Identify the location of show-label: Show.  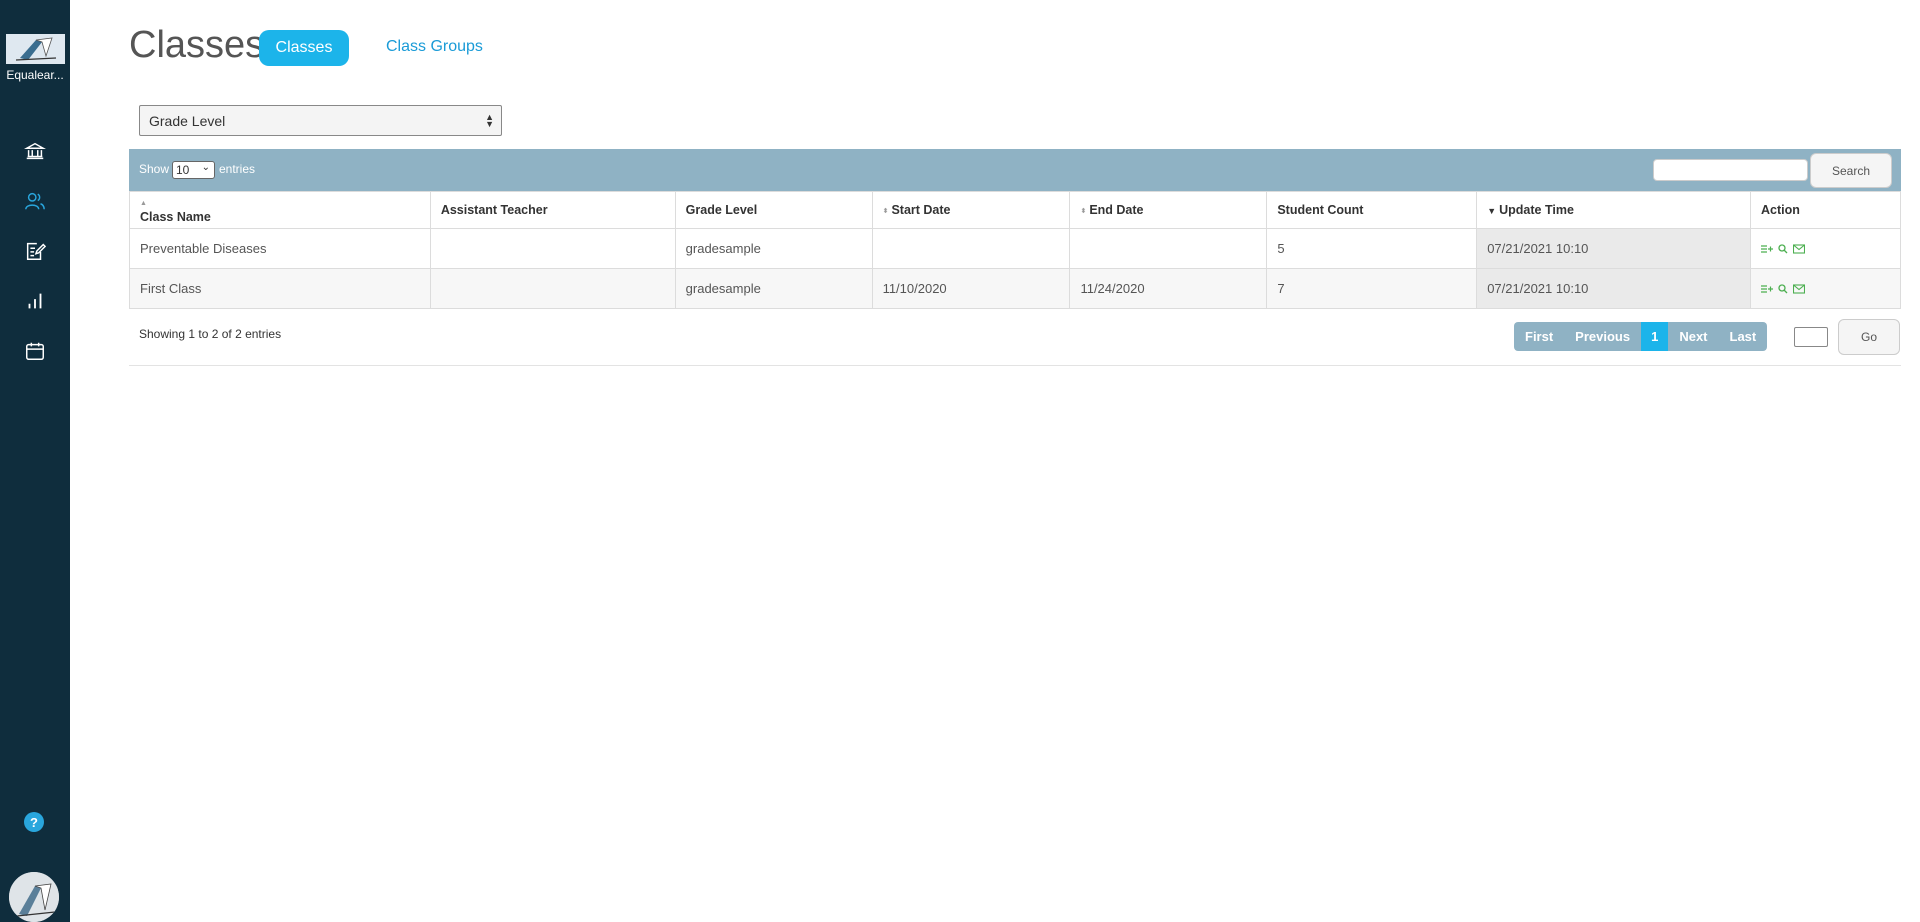
(154, 169).